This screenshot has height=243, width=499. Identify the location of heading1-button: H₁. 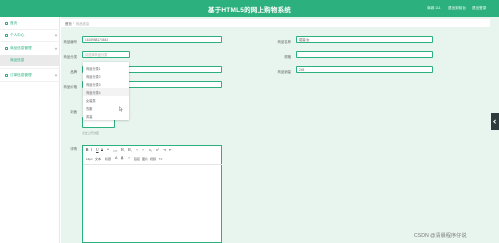
(123, 150).